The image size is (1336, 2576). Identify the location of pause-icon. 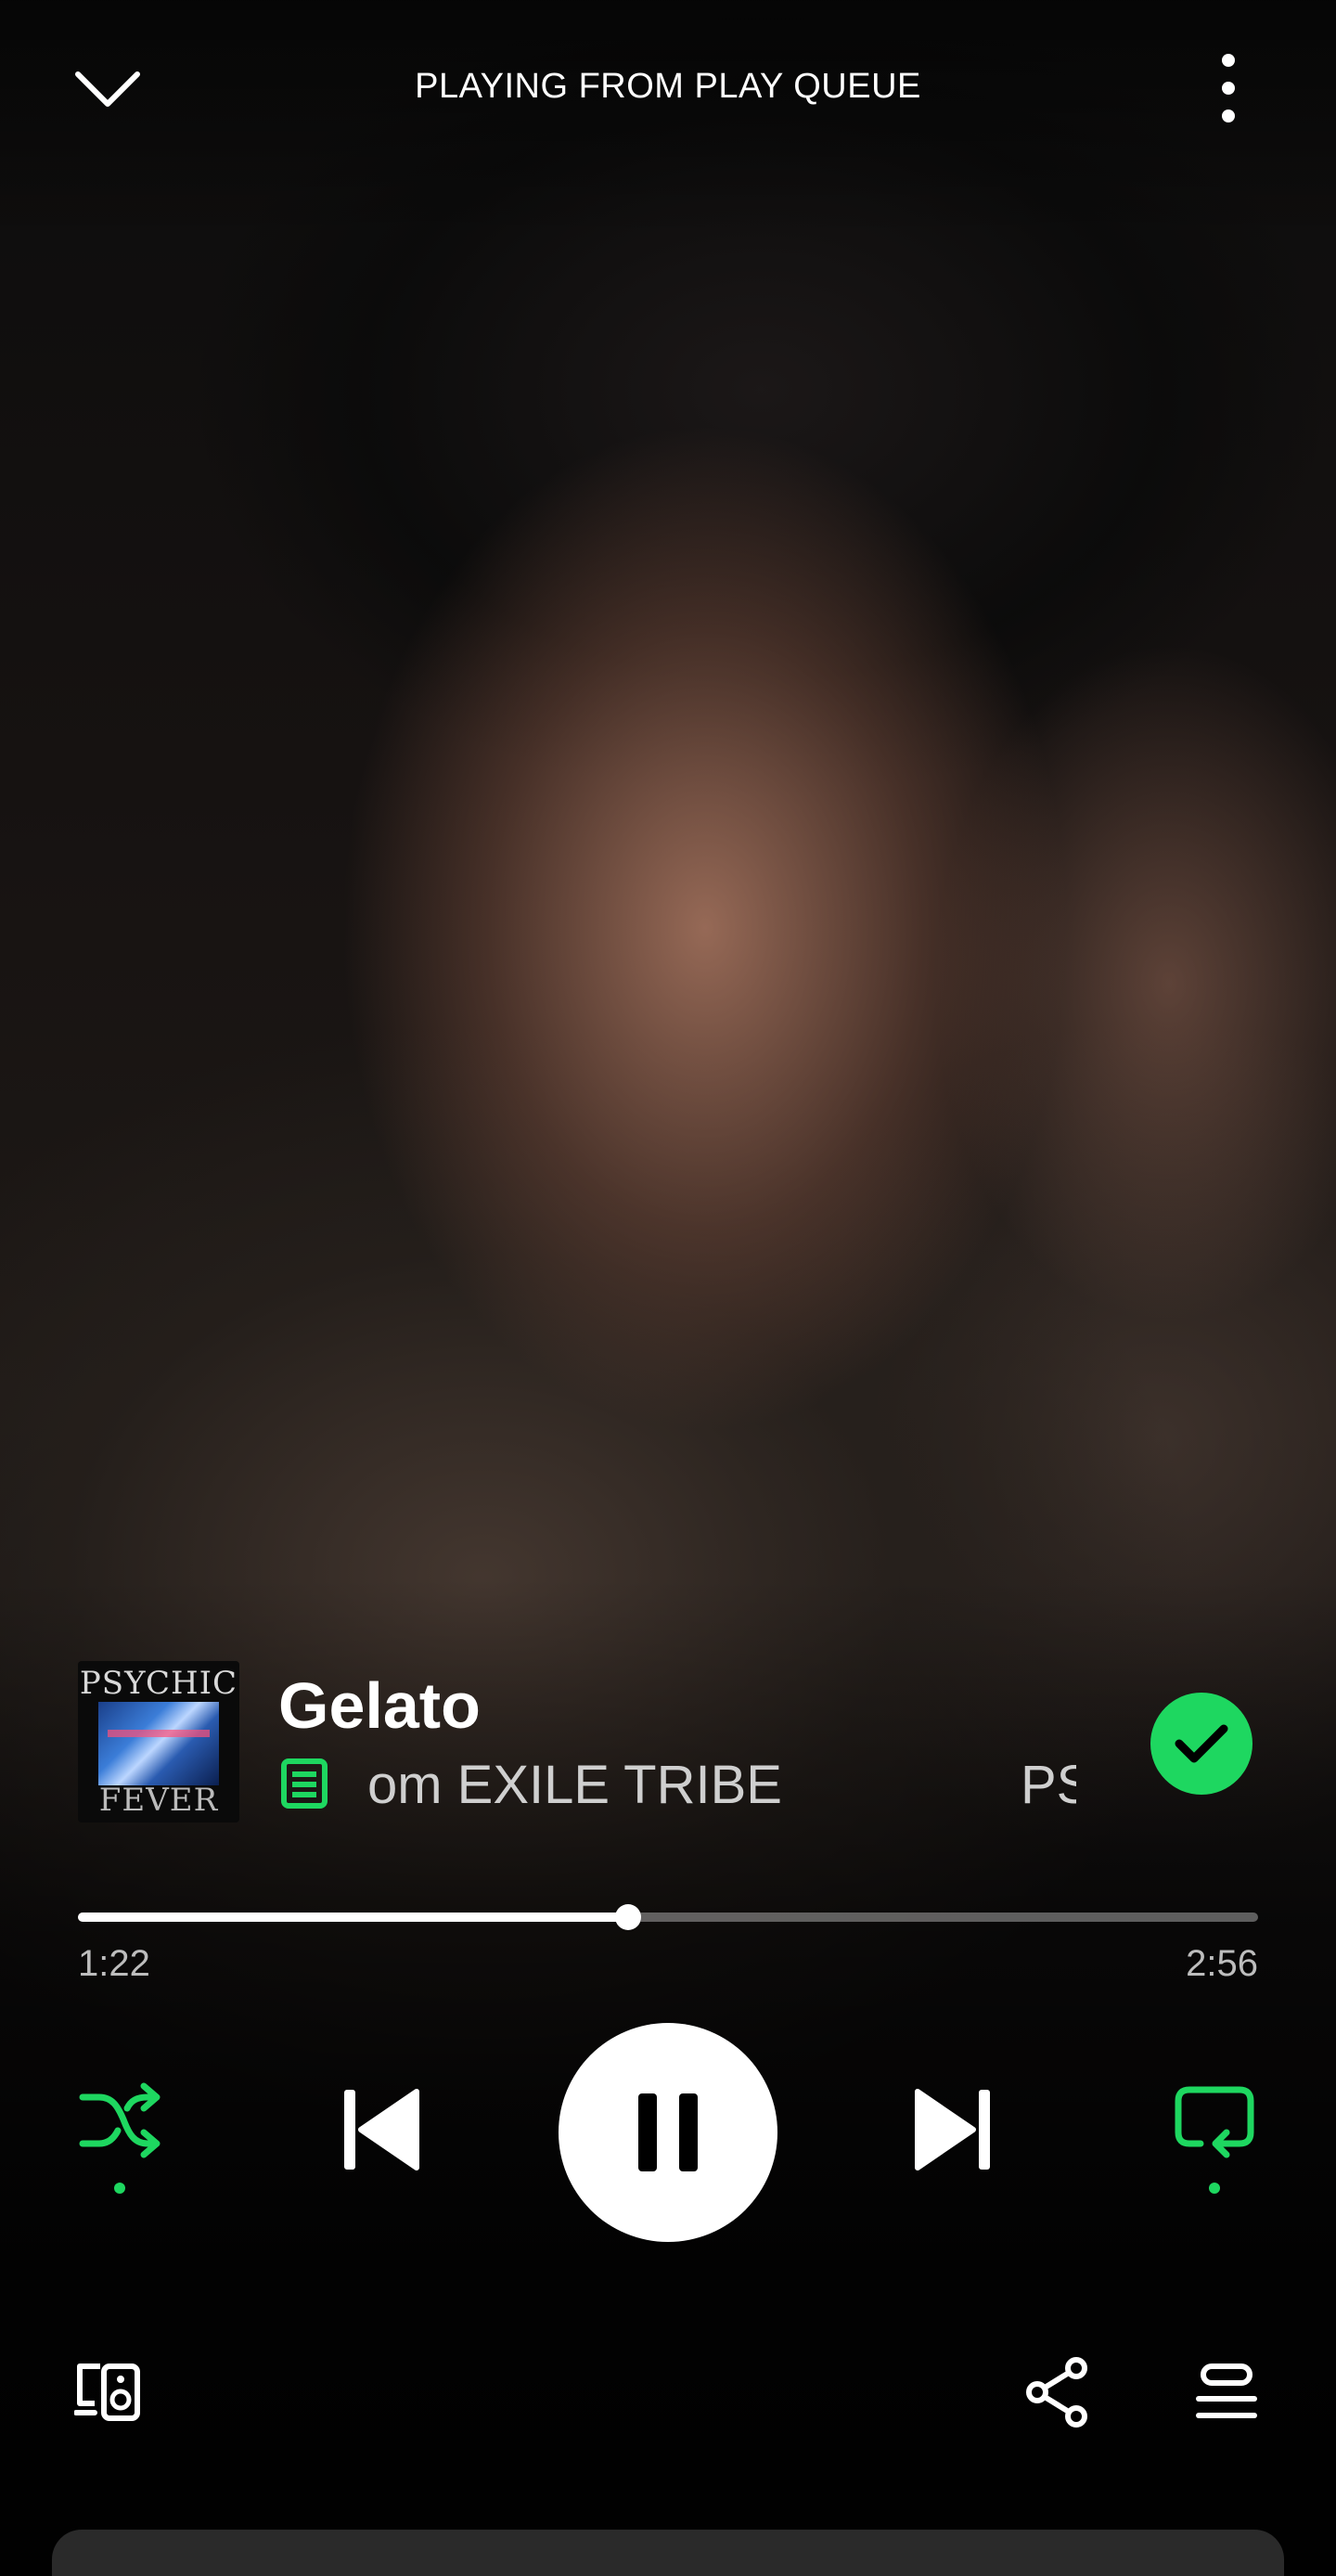
(668, 2132).